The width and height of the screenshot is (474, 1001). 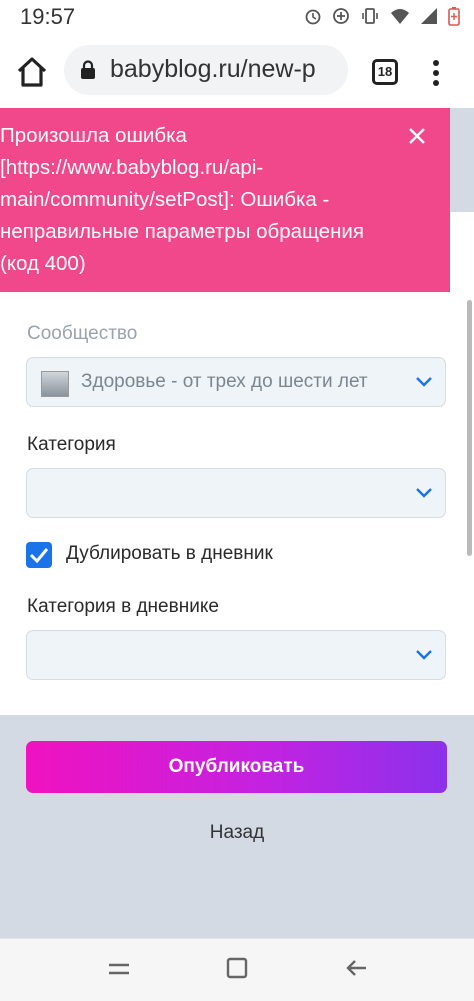 What do you see at coordinates (356, 968) in the screenshot?
I see `back-arrow-icon` at bounding box center [356, 968].